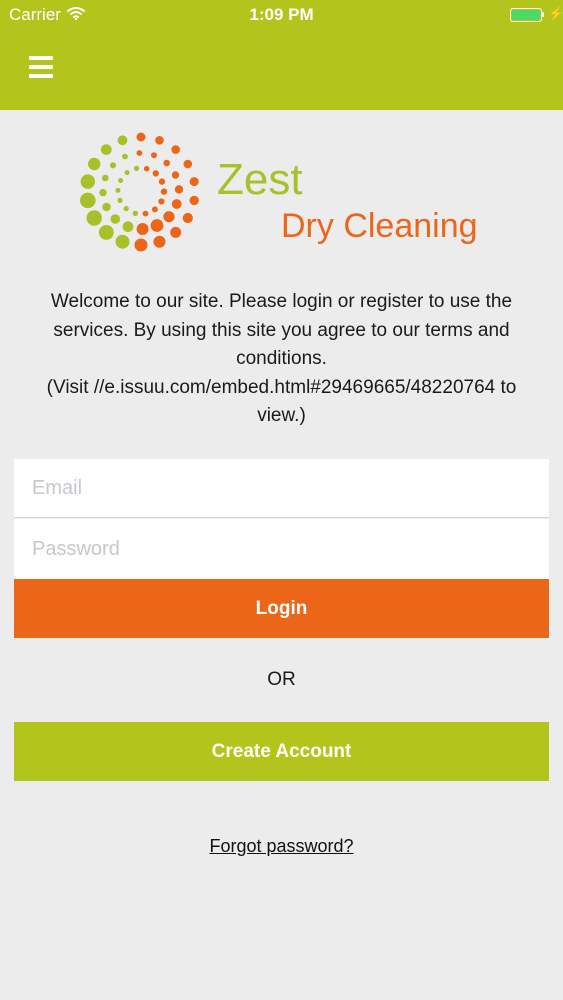 The width and height of the screenshot is (563, 1000). Describe the element at coordinates (526, 15) in the screenshot. I see `battery-icon` at that location.